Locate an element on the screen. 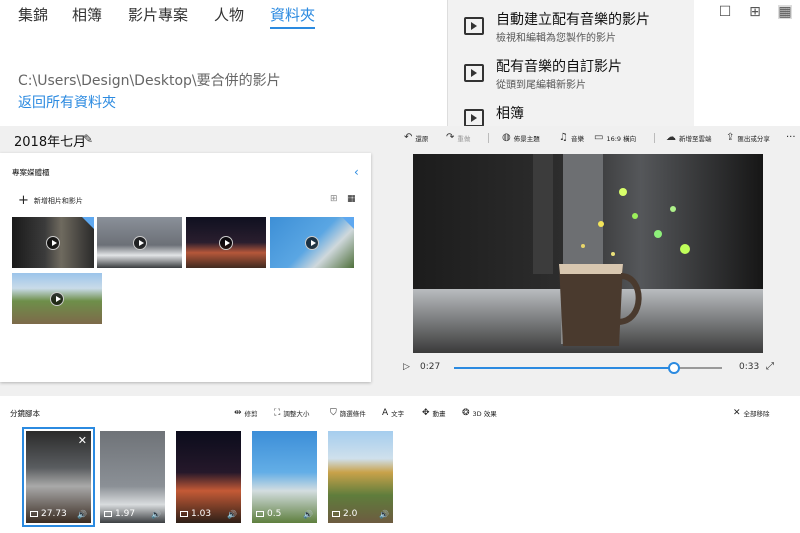 This screenshot has height=533, width=800. menu-item-title: 自動建立配有音樂的影片 is located at coordinates (573, 20).